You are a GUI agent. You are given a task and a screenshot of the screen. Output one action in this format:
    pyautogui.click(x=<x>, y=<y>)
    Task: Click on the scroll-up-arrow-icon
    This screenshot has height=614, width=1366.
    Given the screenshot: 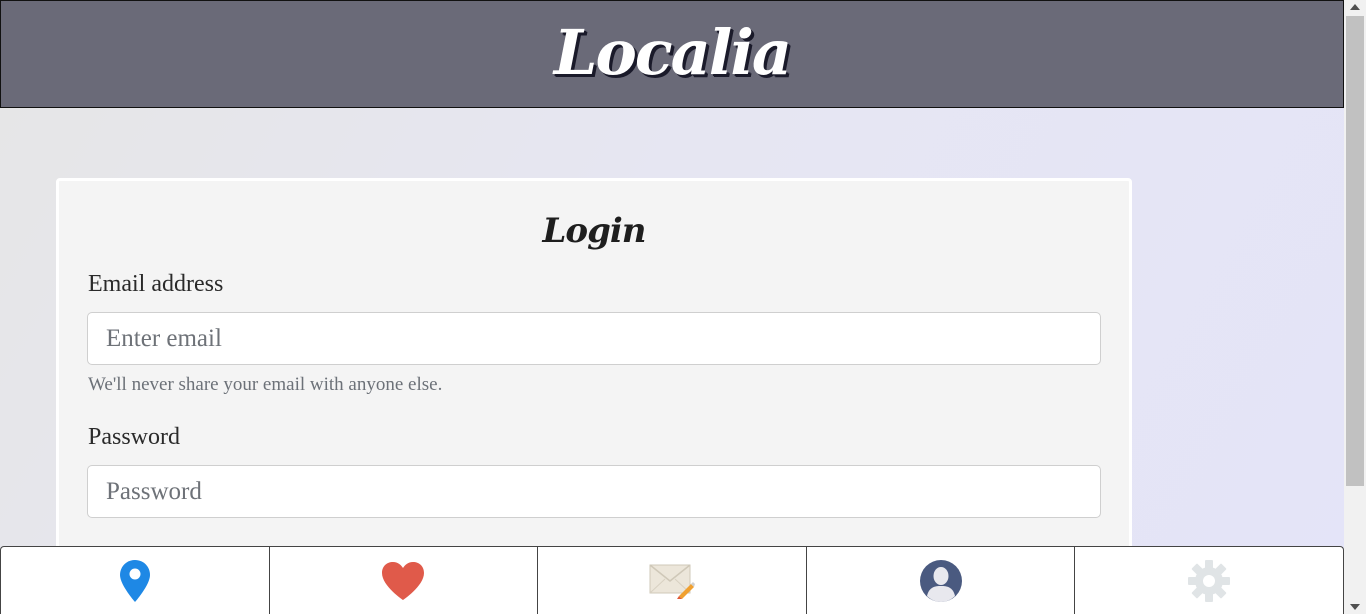 What is the action you would take?
    pyautogui.click(x=1355, y=7)
    